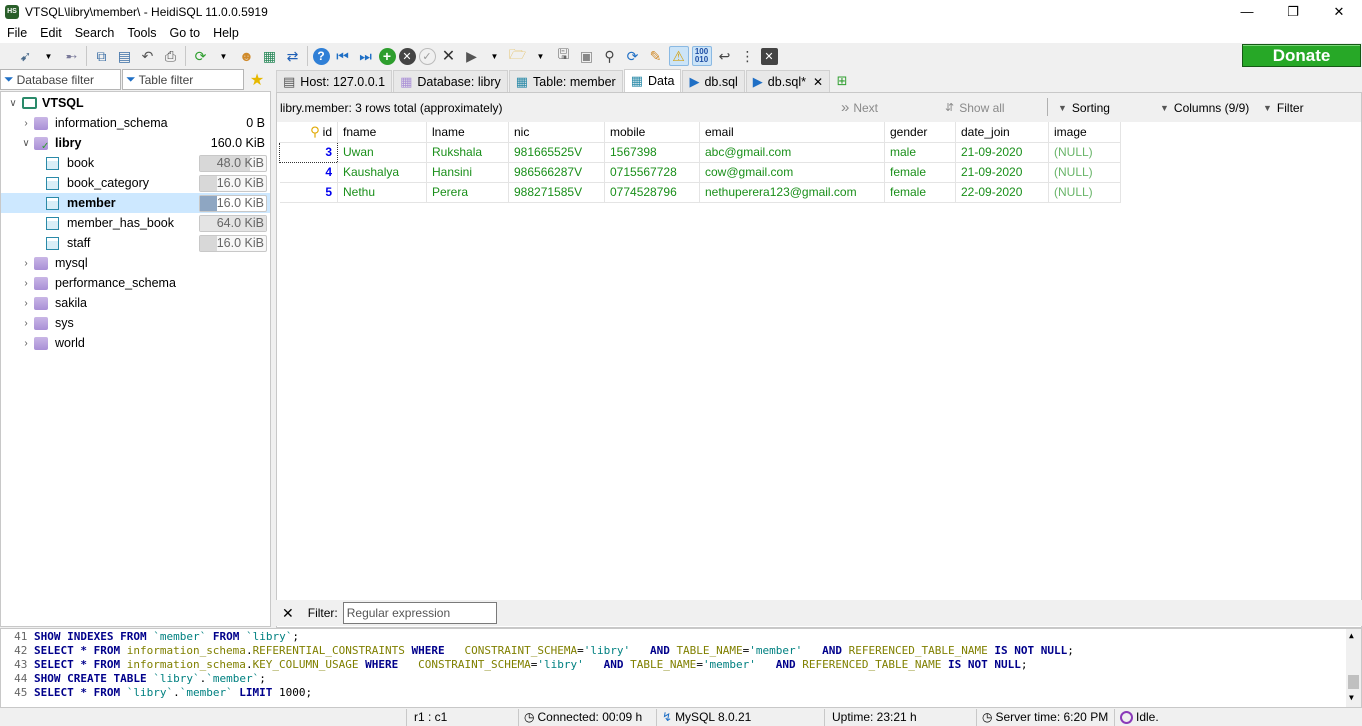  Describe the element at coordinates (565, 81) in the screenshot. I see `tab-table: ▦ Table: member` at that location.